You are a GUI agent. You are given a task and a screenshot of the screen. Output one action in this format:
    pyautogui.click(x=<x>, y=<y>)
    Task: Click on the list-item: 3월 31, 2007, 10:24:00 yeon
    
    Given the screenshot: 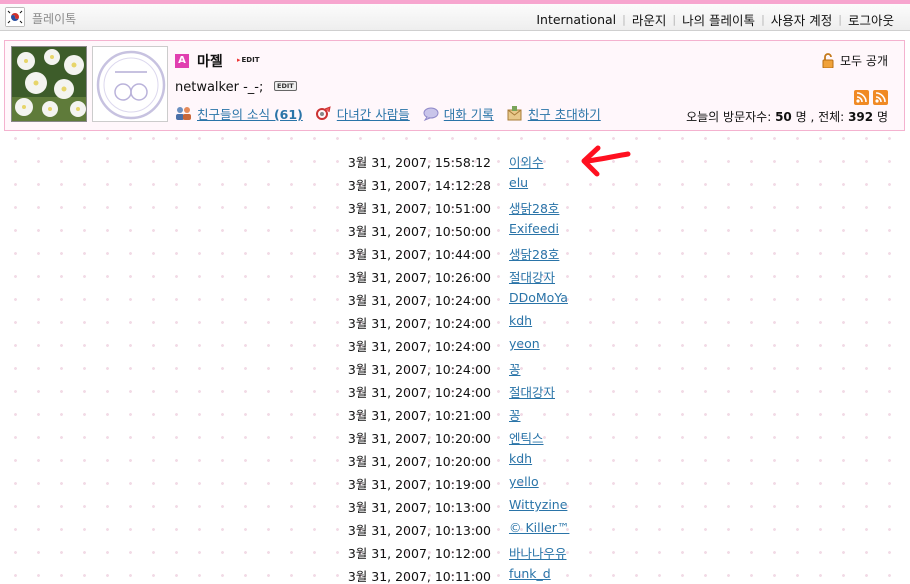 What is the action you would take?
    pyautogui.click(x=455, y=346)
    